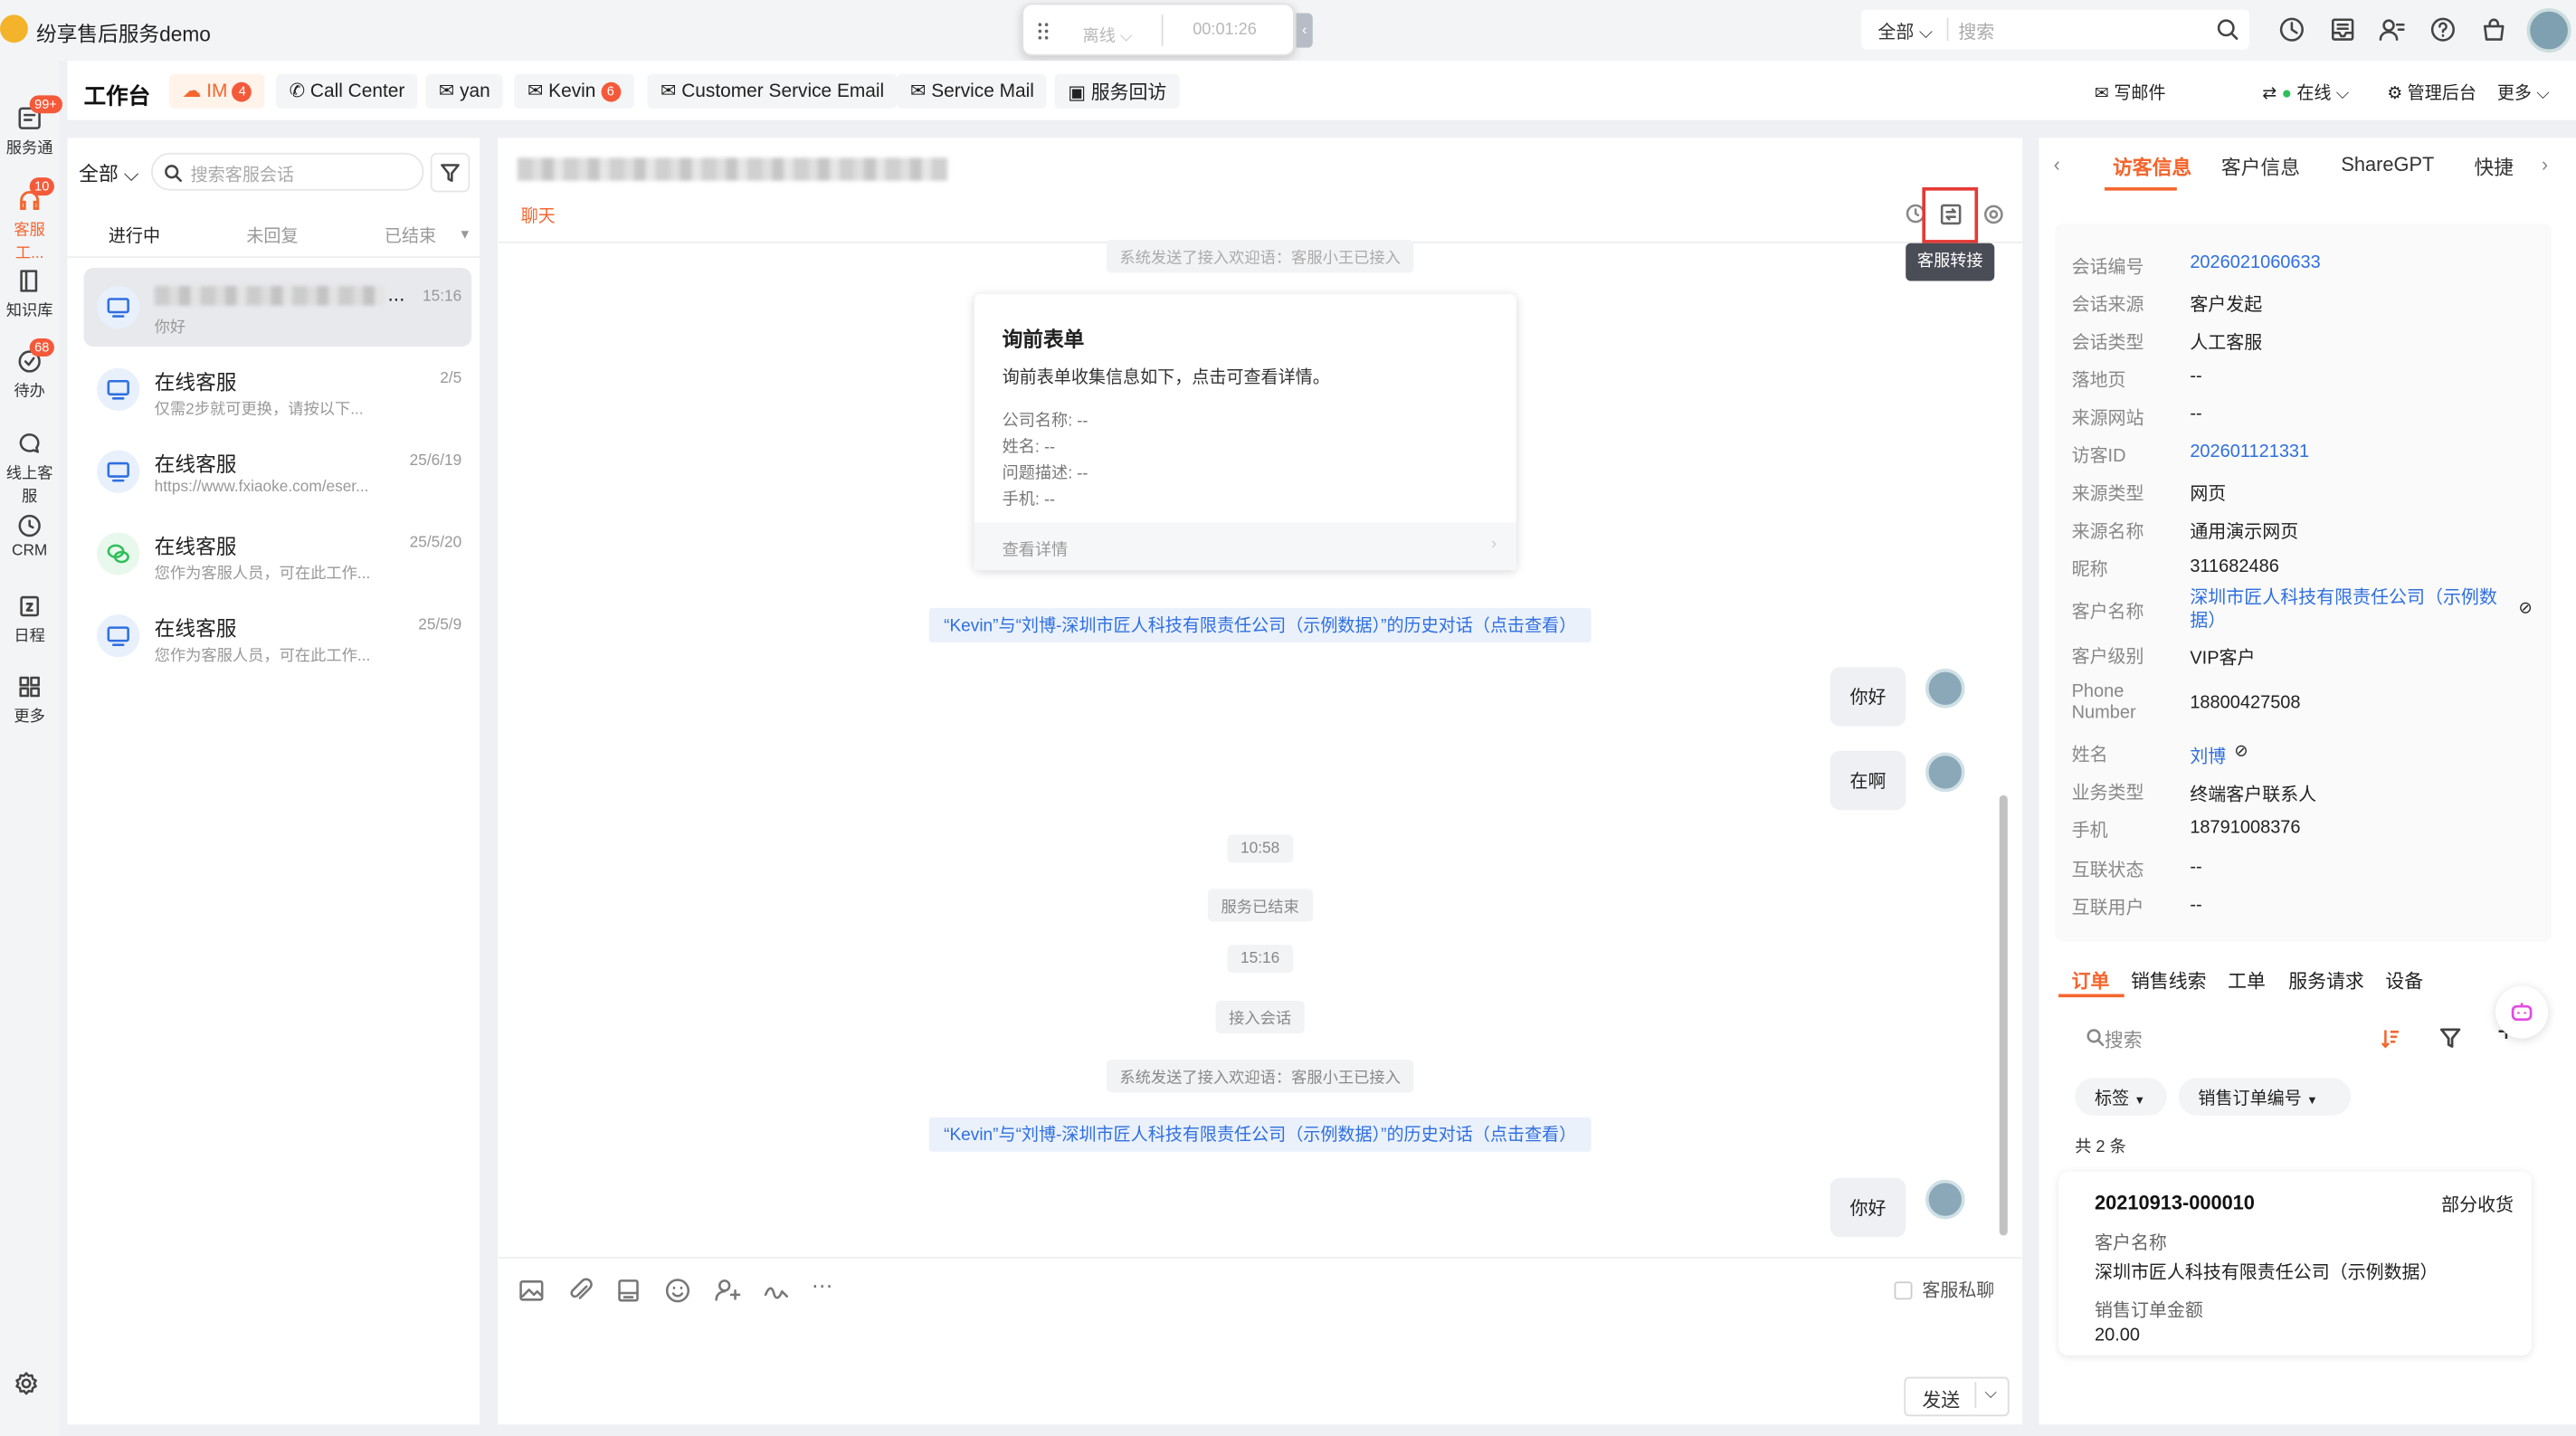 The image size is (2576, 1436). What do you see at coordinates (1976, 31) in the screenshot?
I see `global-search-input: 搜索` at bounding box center [1976, 31].